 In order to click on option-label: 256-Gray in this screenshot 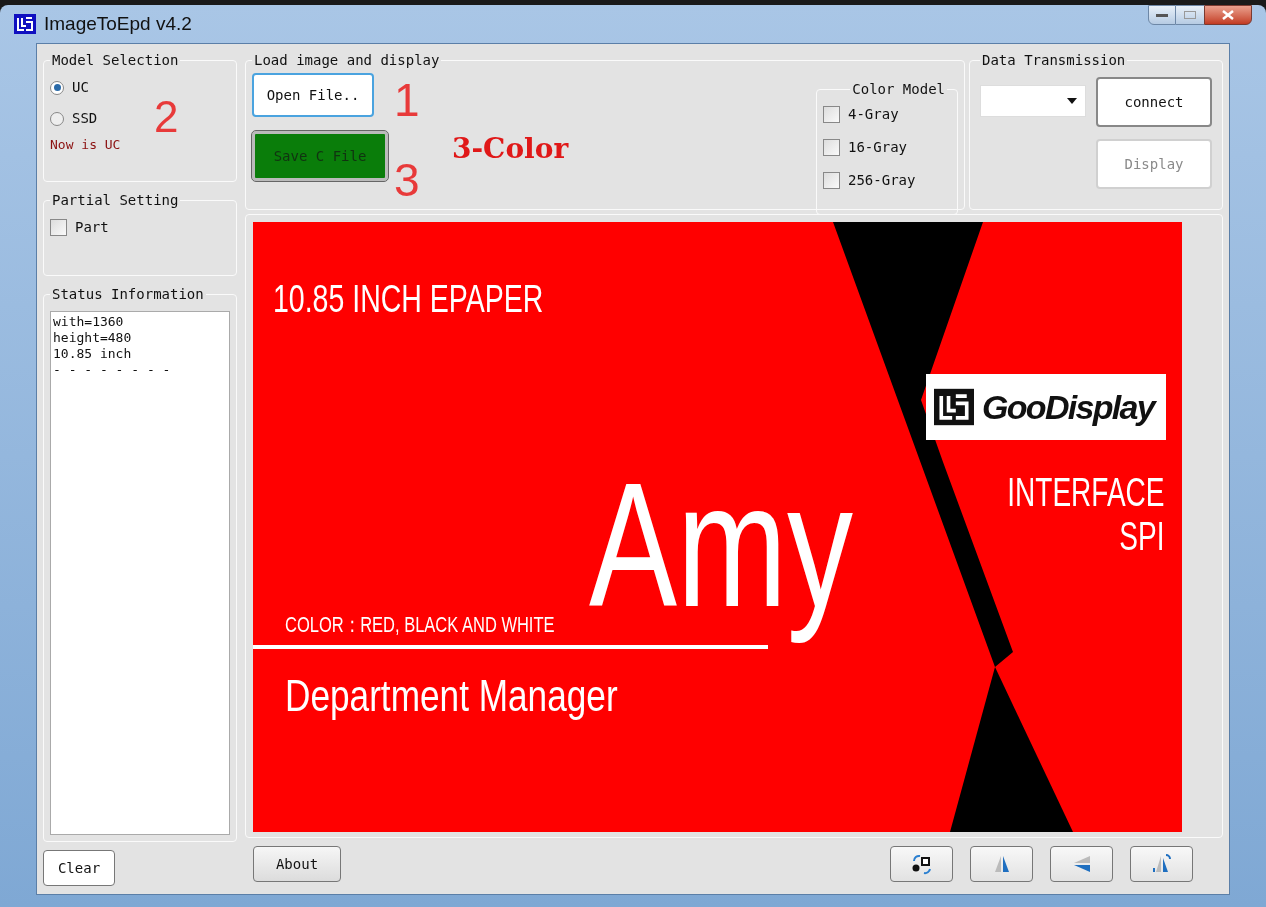, I will do `click(882, 180)`.